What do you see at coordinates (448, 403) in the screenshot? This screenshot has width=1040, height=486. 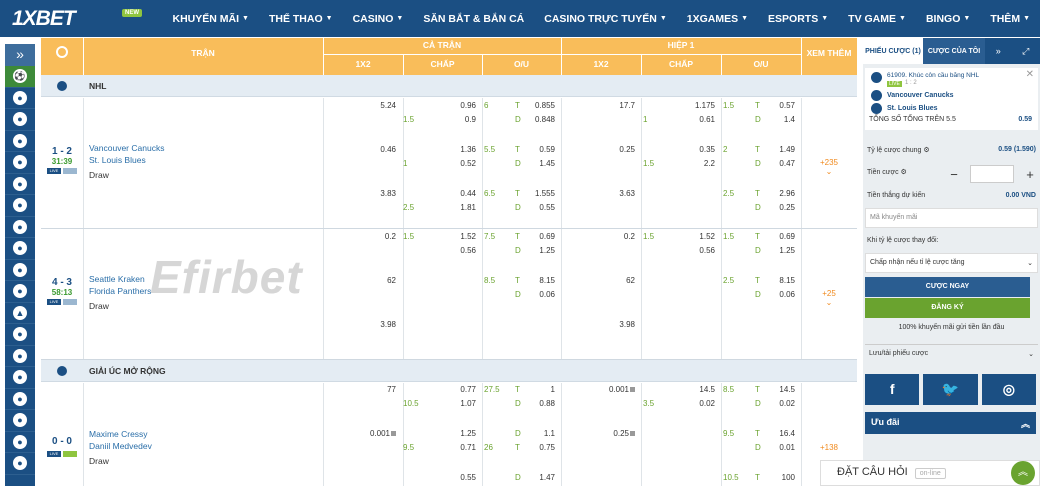 I see `odd: 1.07` at bounding box center [448, 403].